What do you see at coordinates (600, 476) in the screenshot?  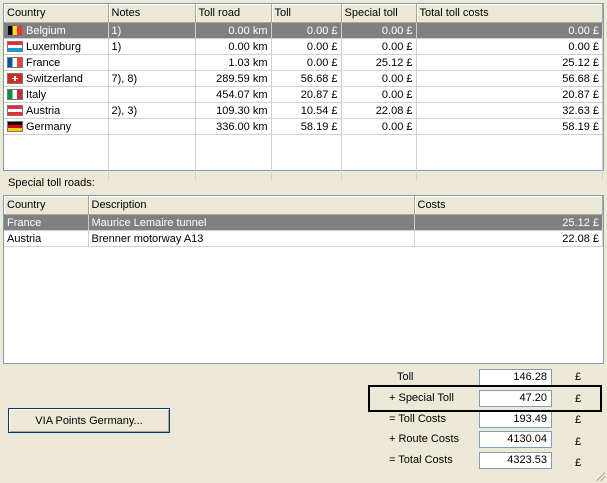 I see `resize-grip-icon` at bounding box center [600, 476].